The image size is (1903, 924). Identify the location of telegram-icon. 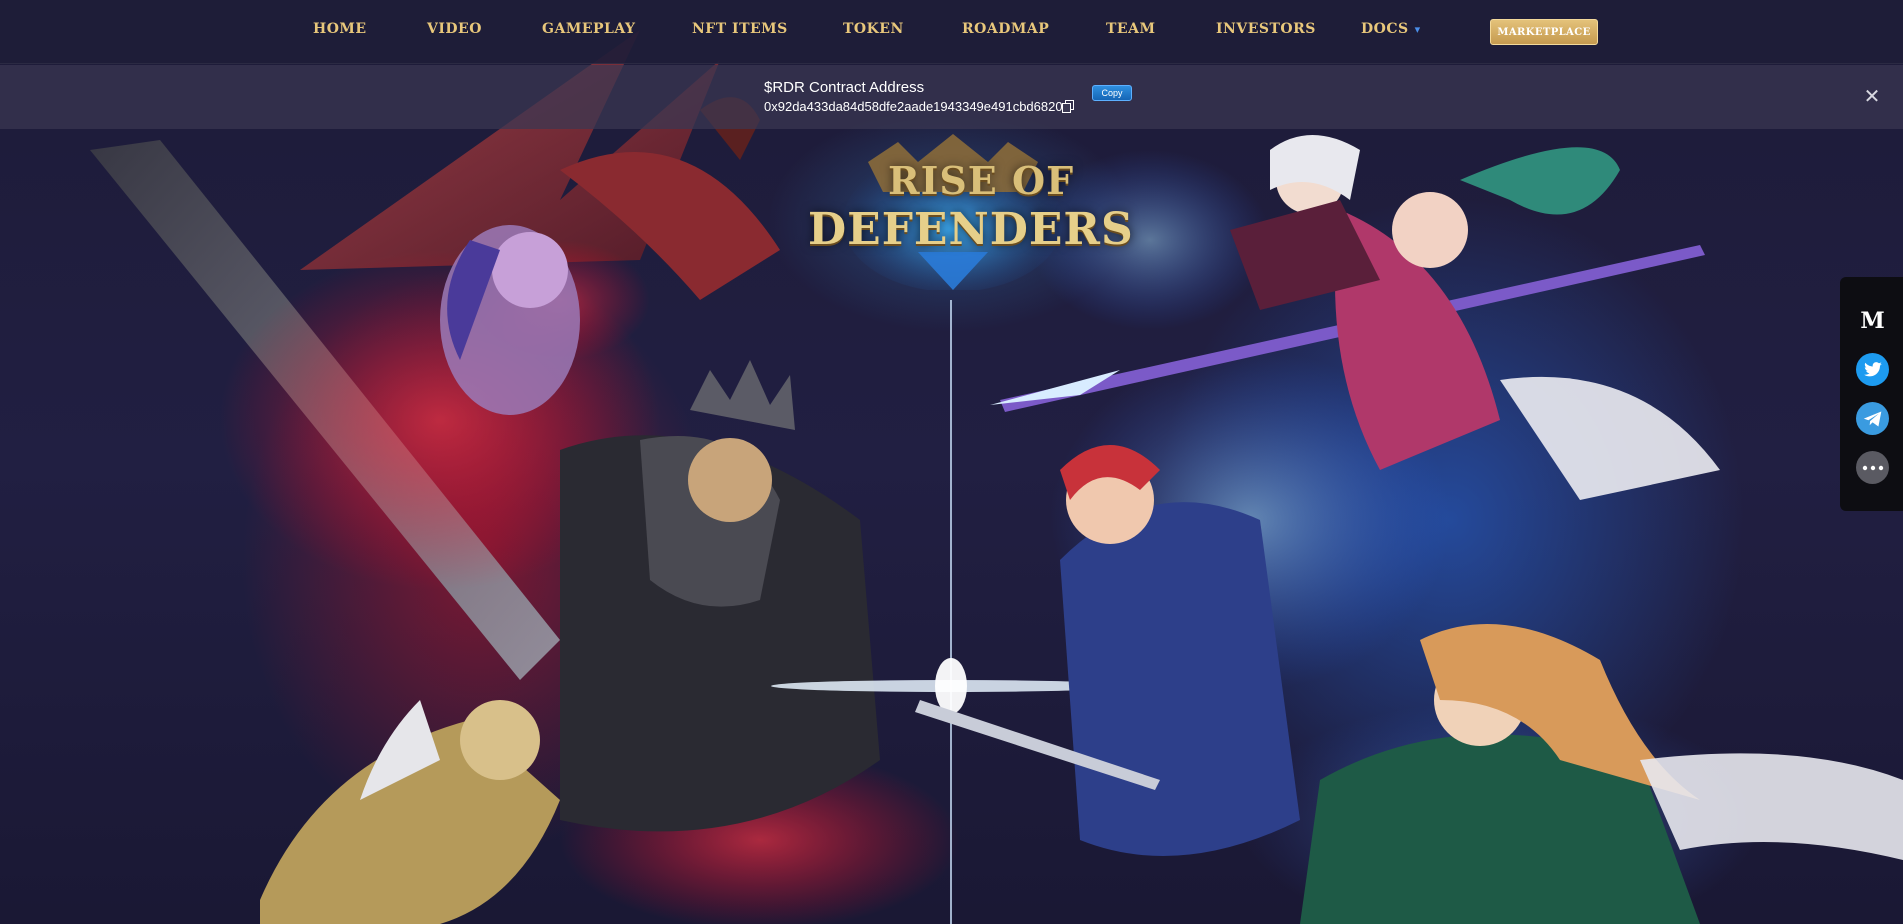
(1872, 418).